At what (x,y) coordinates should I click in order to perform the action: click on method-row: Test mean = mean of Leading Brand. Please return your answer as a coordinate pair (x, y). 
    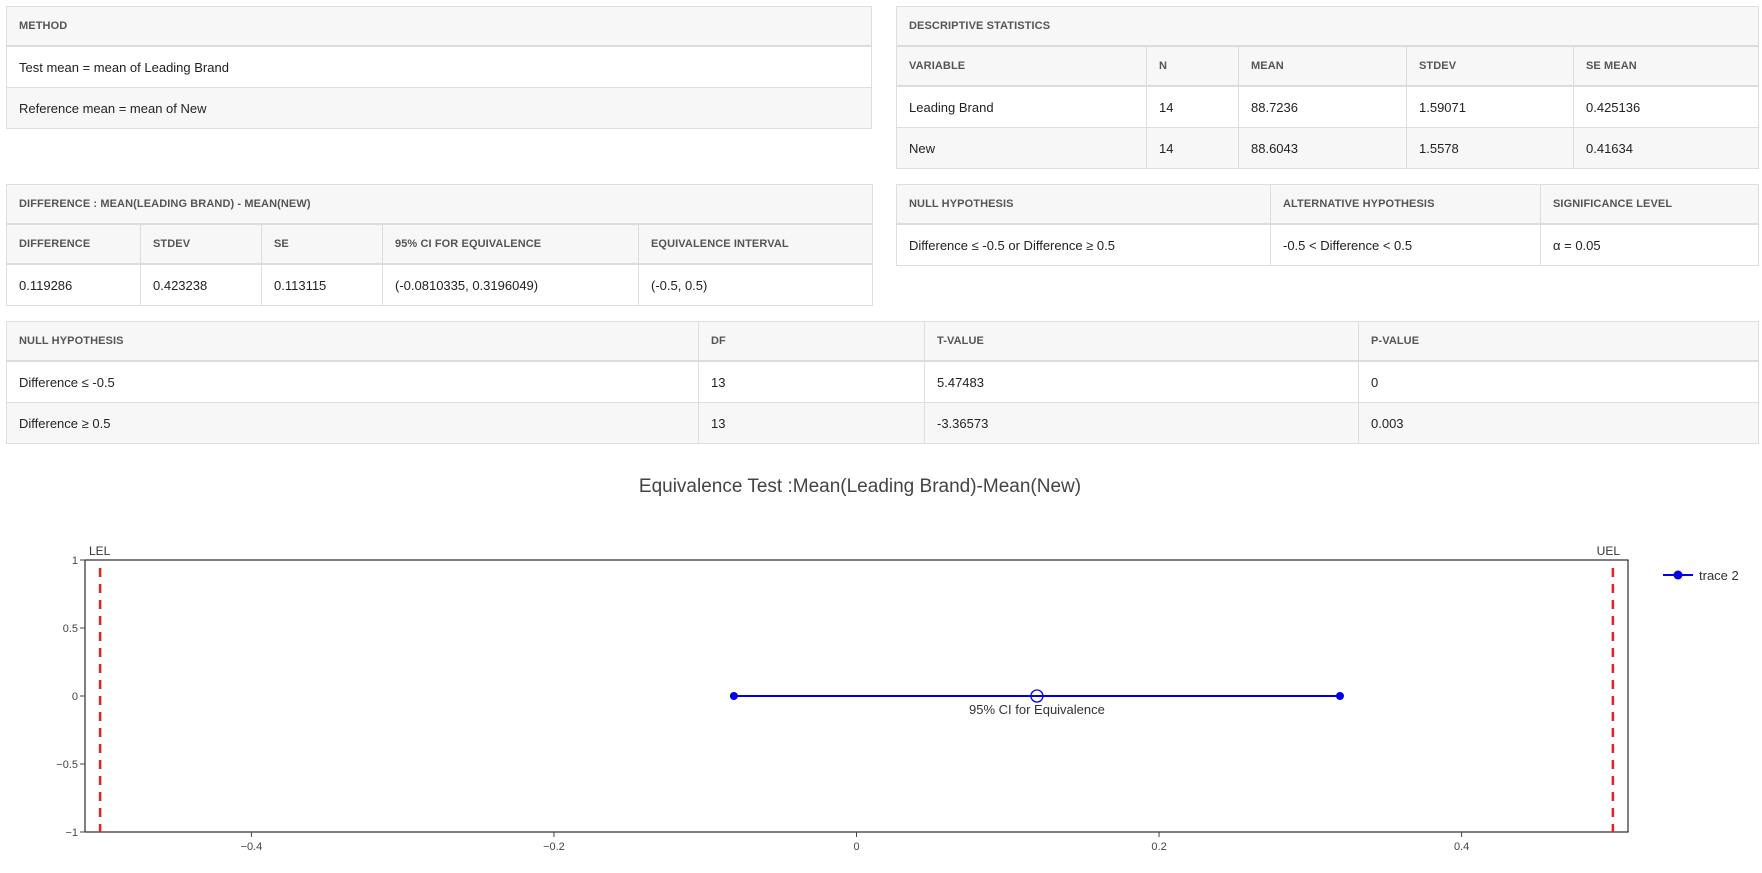
    Looking at the image, I should click on (439, 66).